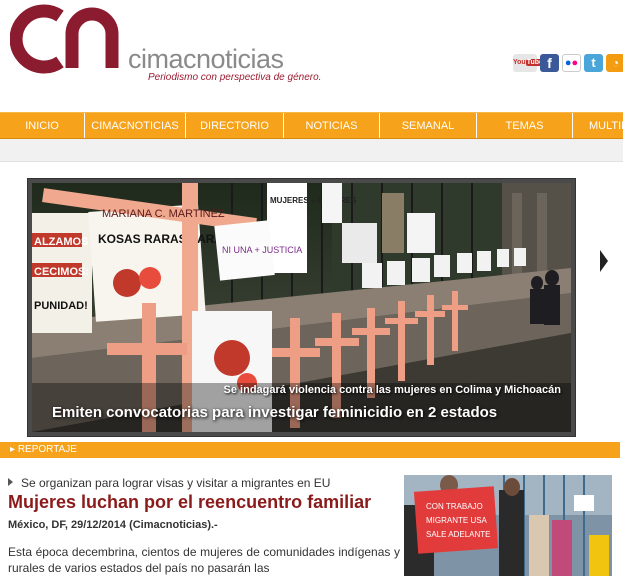  I want to click on nav-item-inicio: INICIO, so click(42, 125).